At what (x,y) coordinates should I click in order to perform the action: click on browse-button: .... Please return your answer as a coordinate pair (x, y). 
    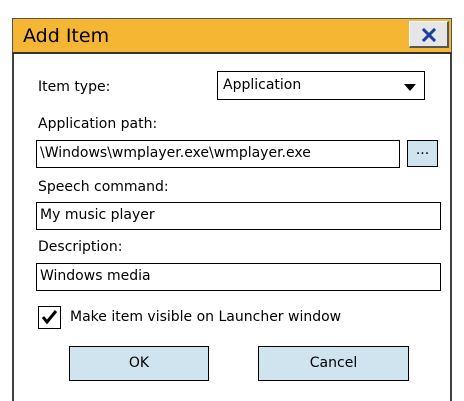
    Looking at the image, I should click on (422, 153).